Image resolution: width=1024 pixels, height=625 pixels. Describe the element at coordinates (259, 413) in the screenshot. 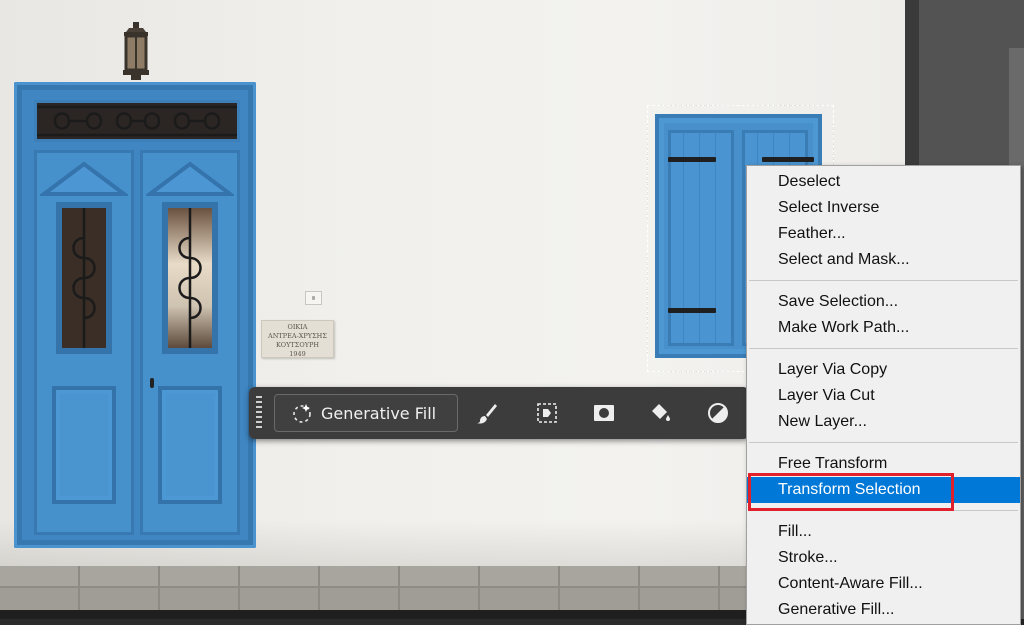

I see `taskbar-drag-handle` at that location.